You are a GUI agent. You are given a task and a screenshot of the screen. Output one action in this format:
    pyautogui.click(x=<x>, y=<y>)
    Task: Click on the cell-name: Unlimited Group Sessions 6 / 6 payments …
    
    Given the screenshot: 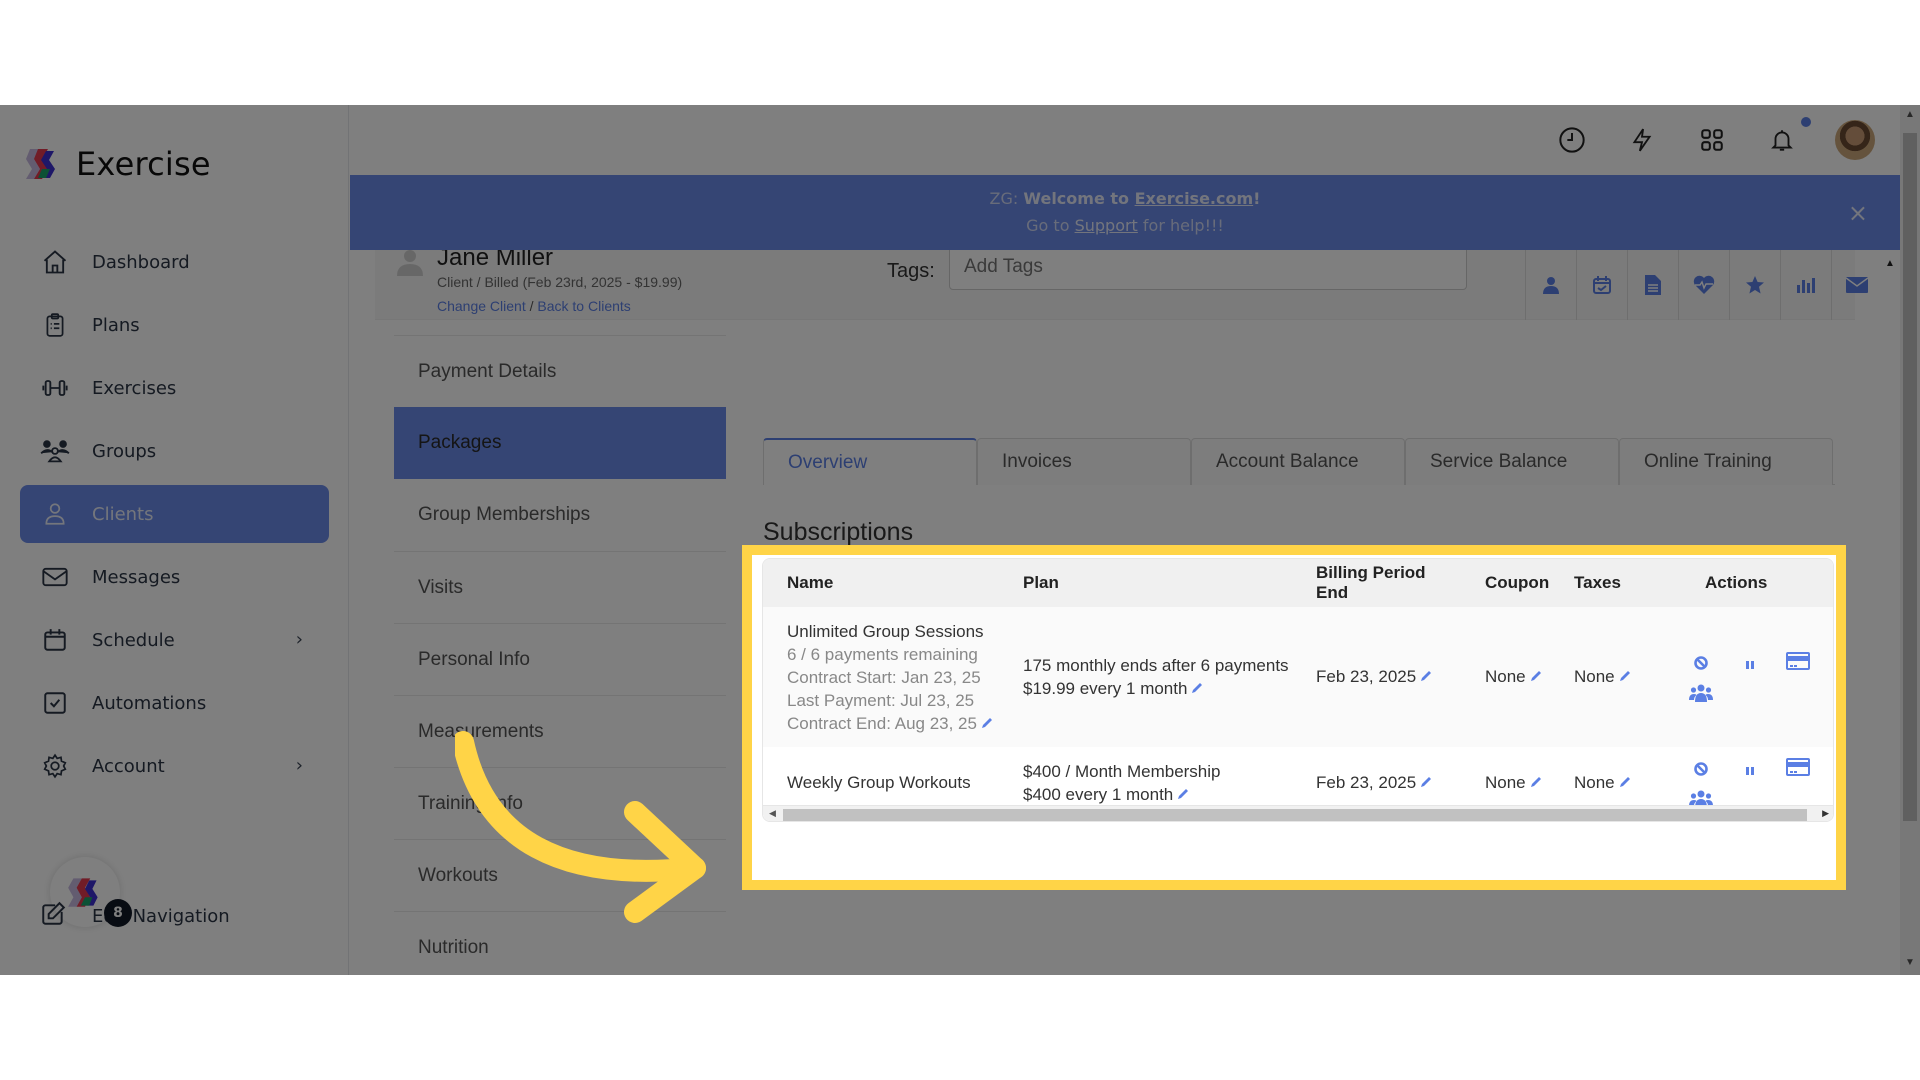 What is the action you would take?
    pyautogui.click(x=881, y=677)
    